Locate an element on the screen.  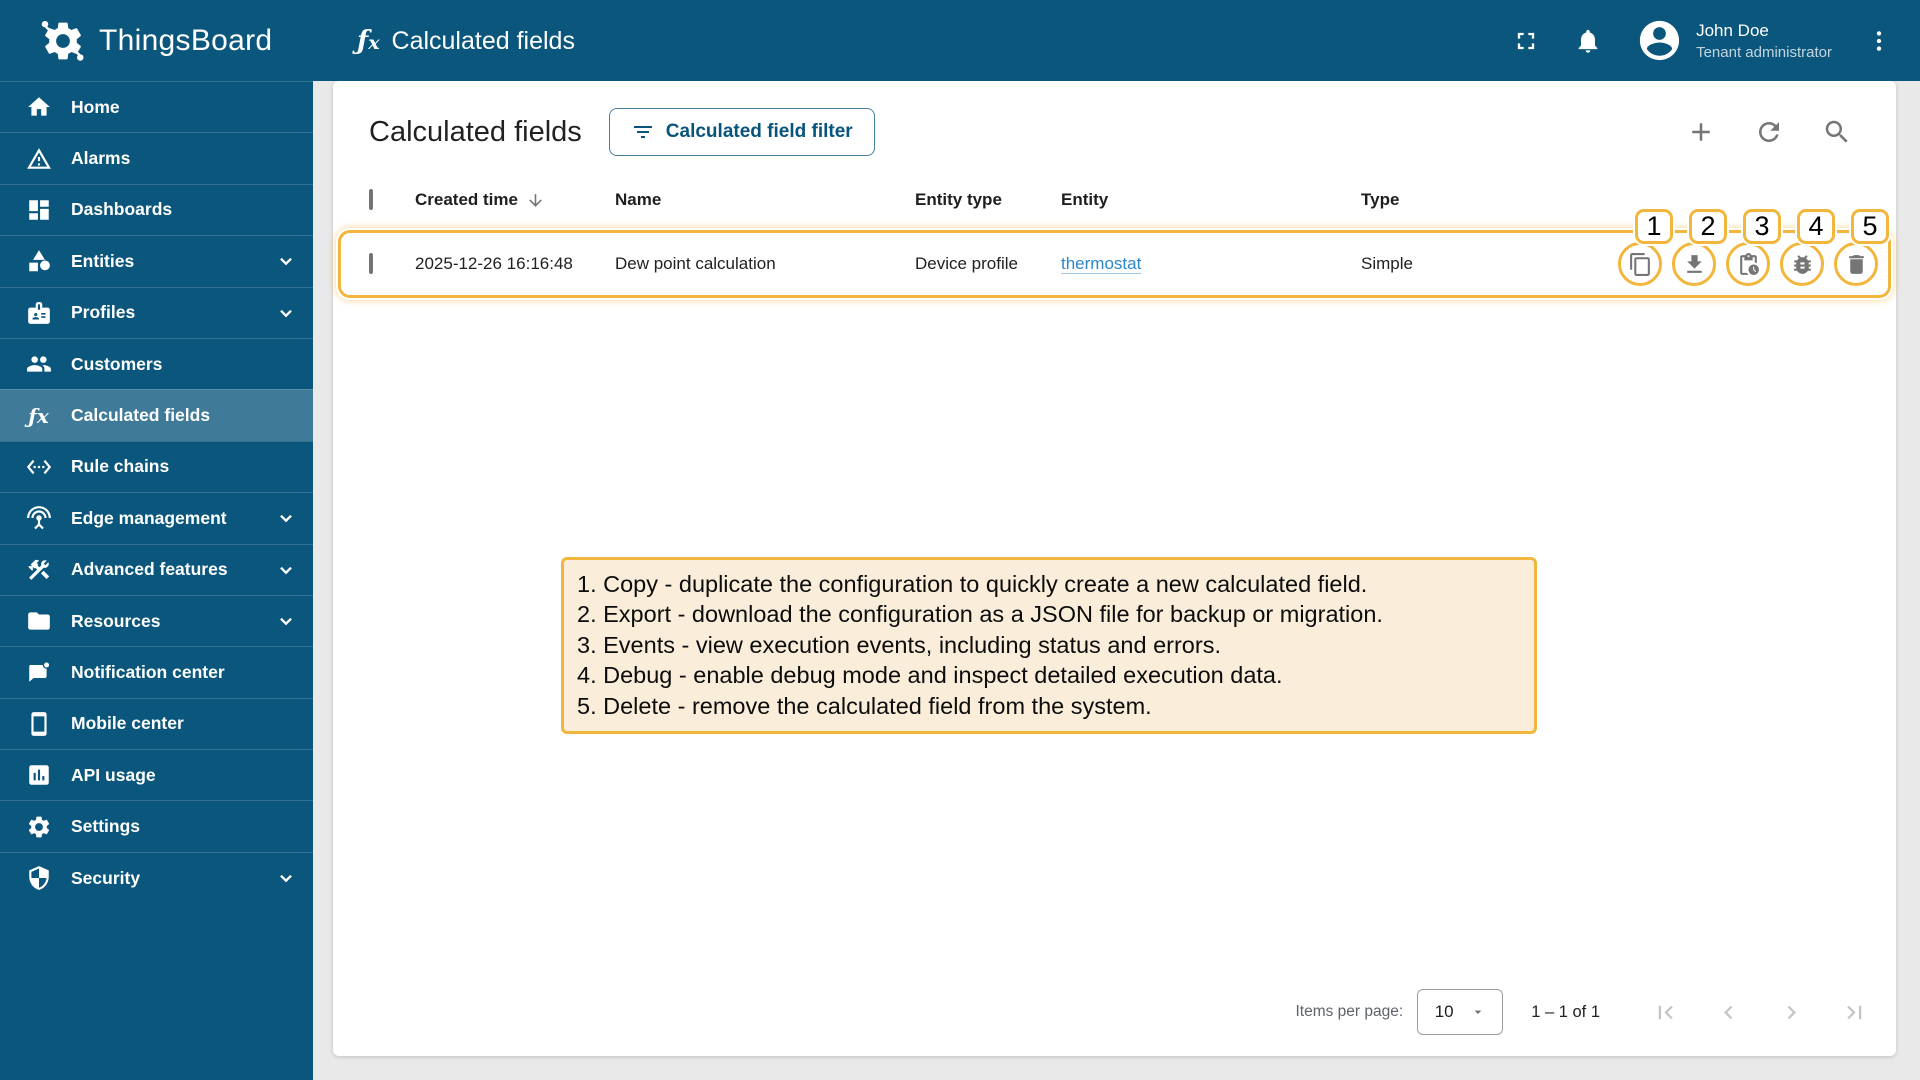
events-icon is located at coordinates (1748, 264).